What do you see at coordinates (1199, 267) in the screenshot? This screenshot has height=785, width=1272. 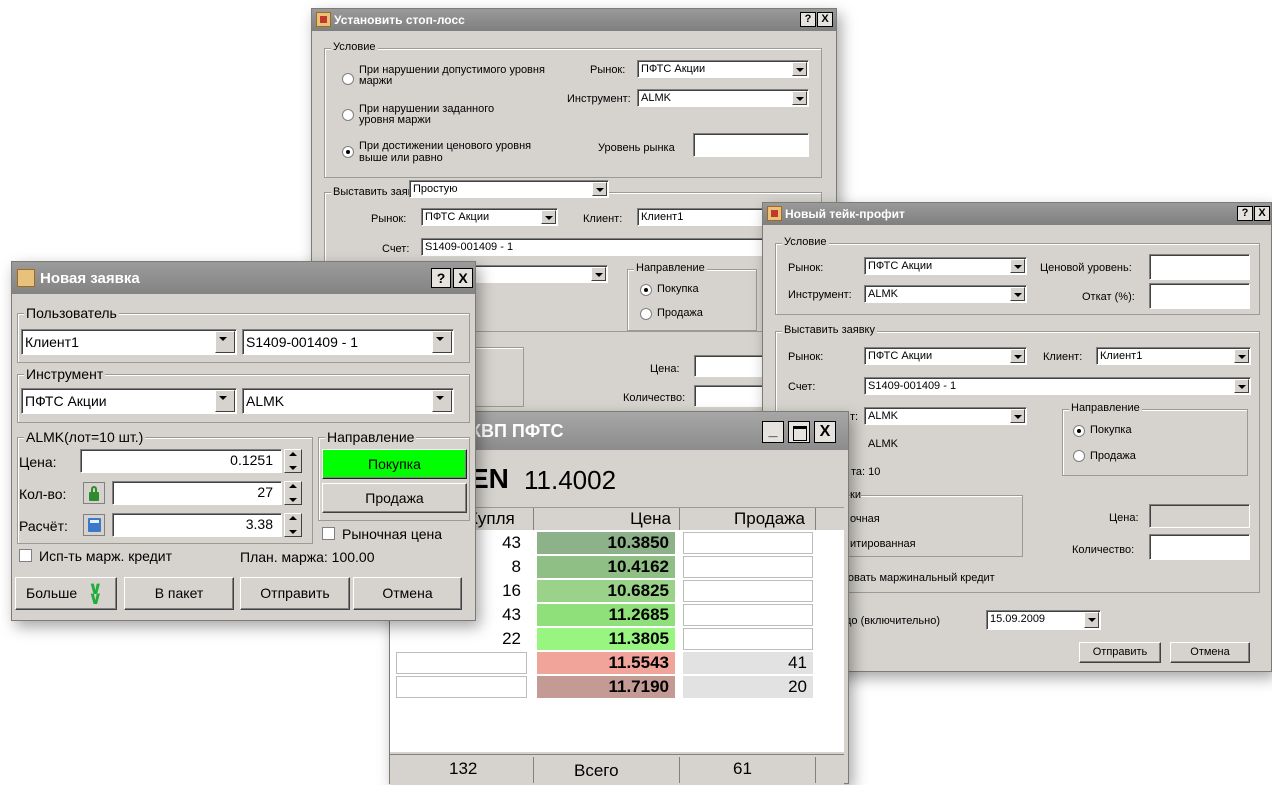 I see `price-level-input` at bounding box center [1199, 267].